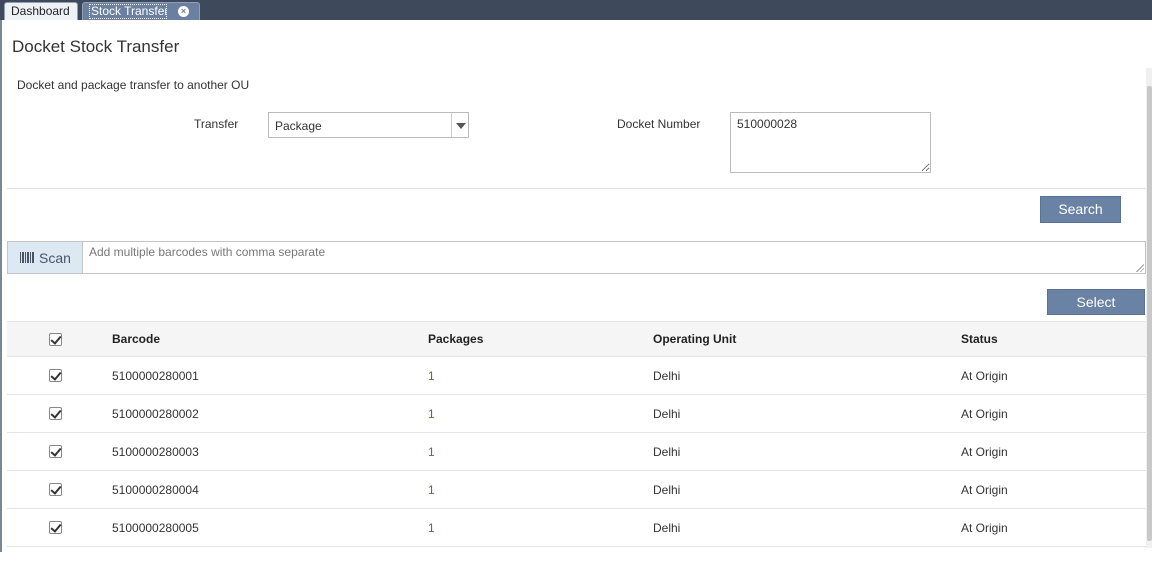 The image size is (1152, 582). What do you see at coordinates (576, 376) in the screenshot?
I see `table-row: 5100000280001 1 Delhi At Origin` at bounding box center [576, 376].